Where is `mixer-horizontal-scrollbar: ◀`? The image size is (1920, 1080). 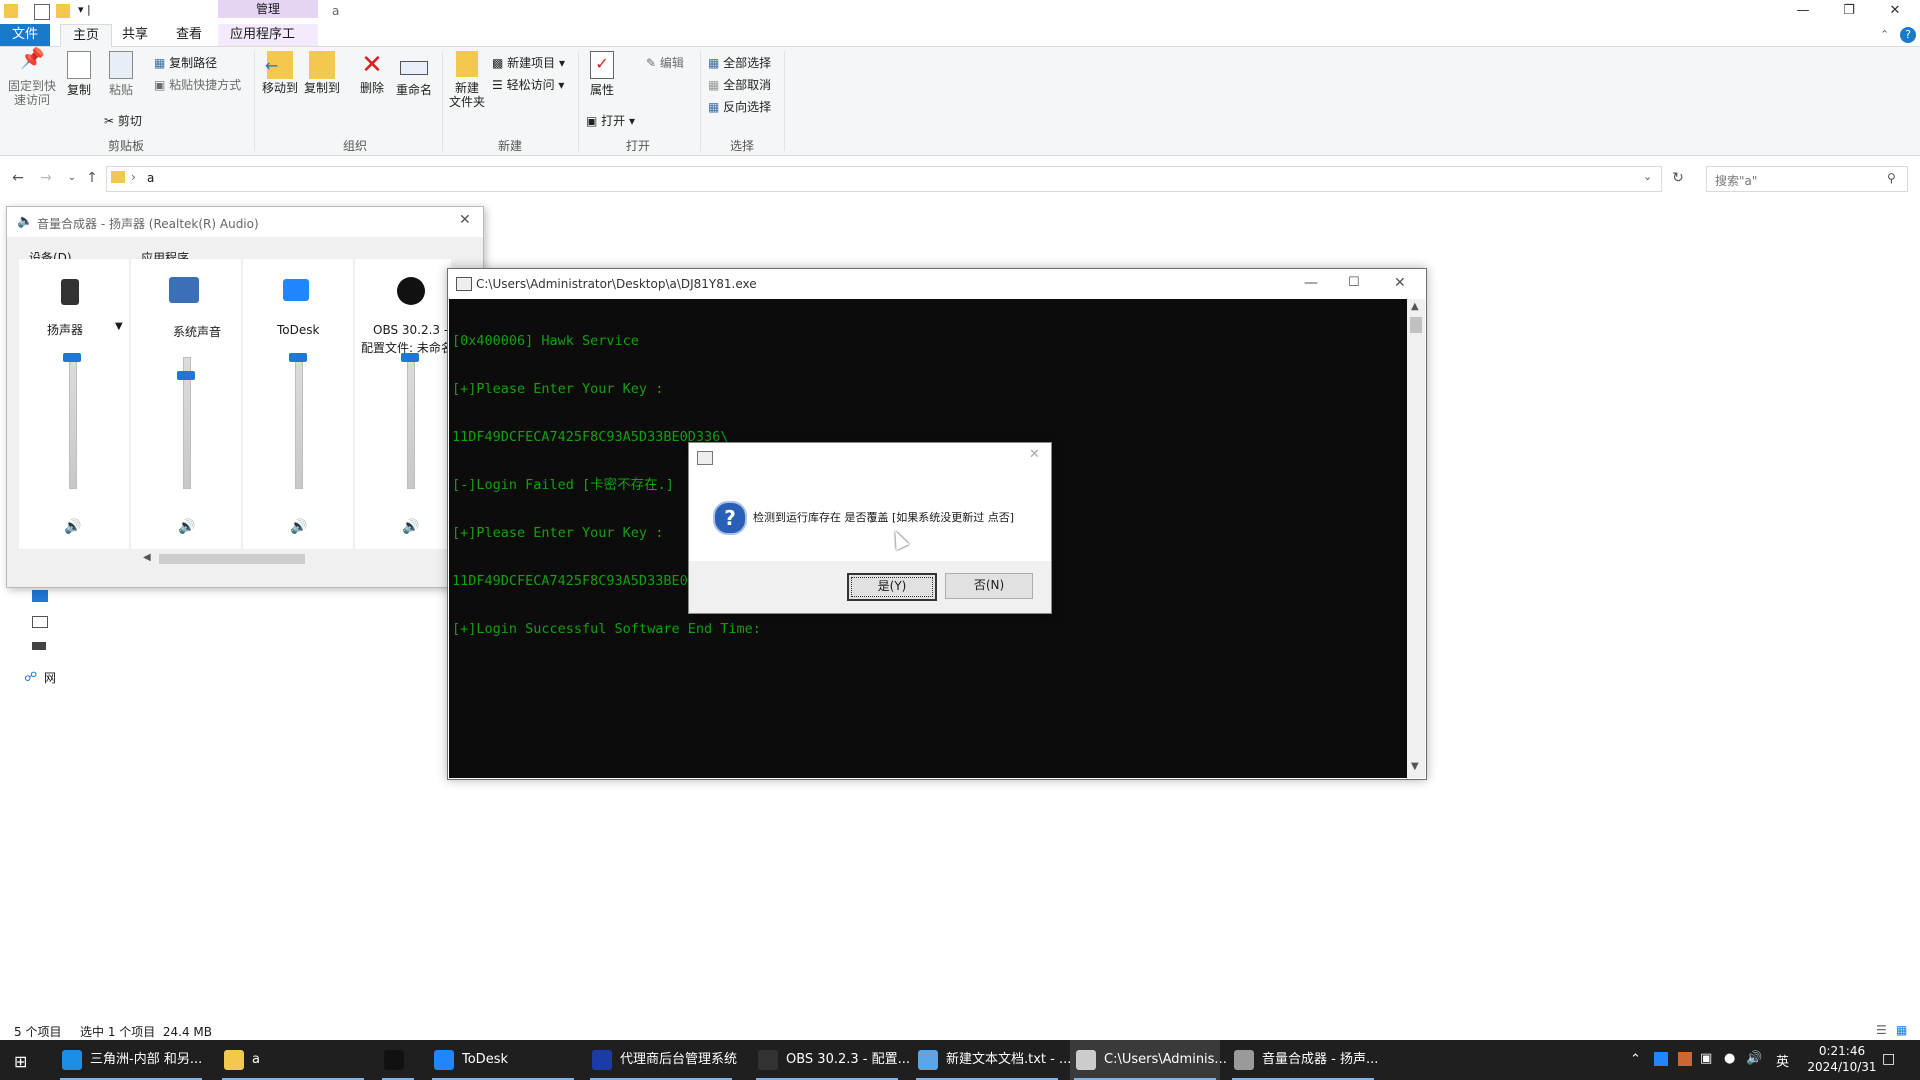 mixer-horizontal-scrollbar: ◀ is located at coordinates (296, 559).